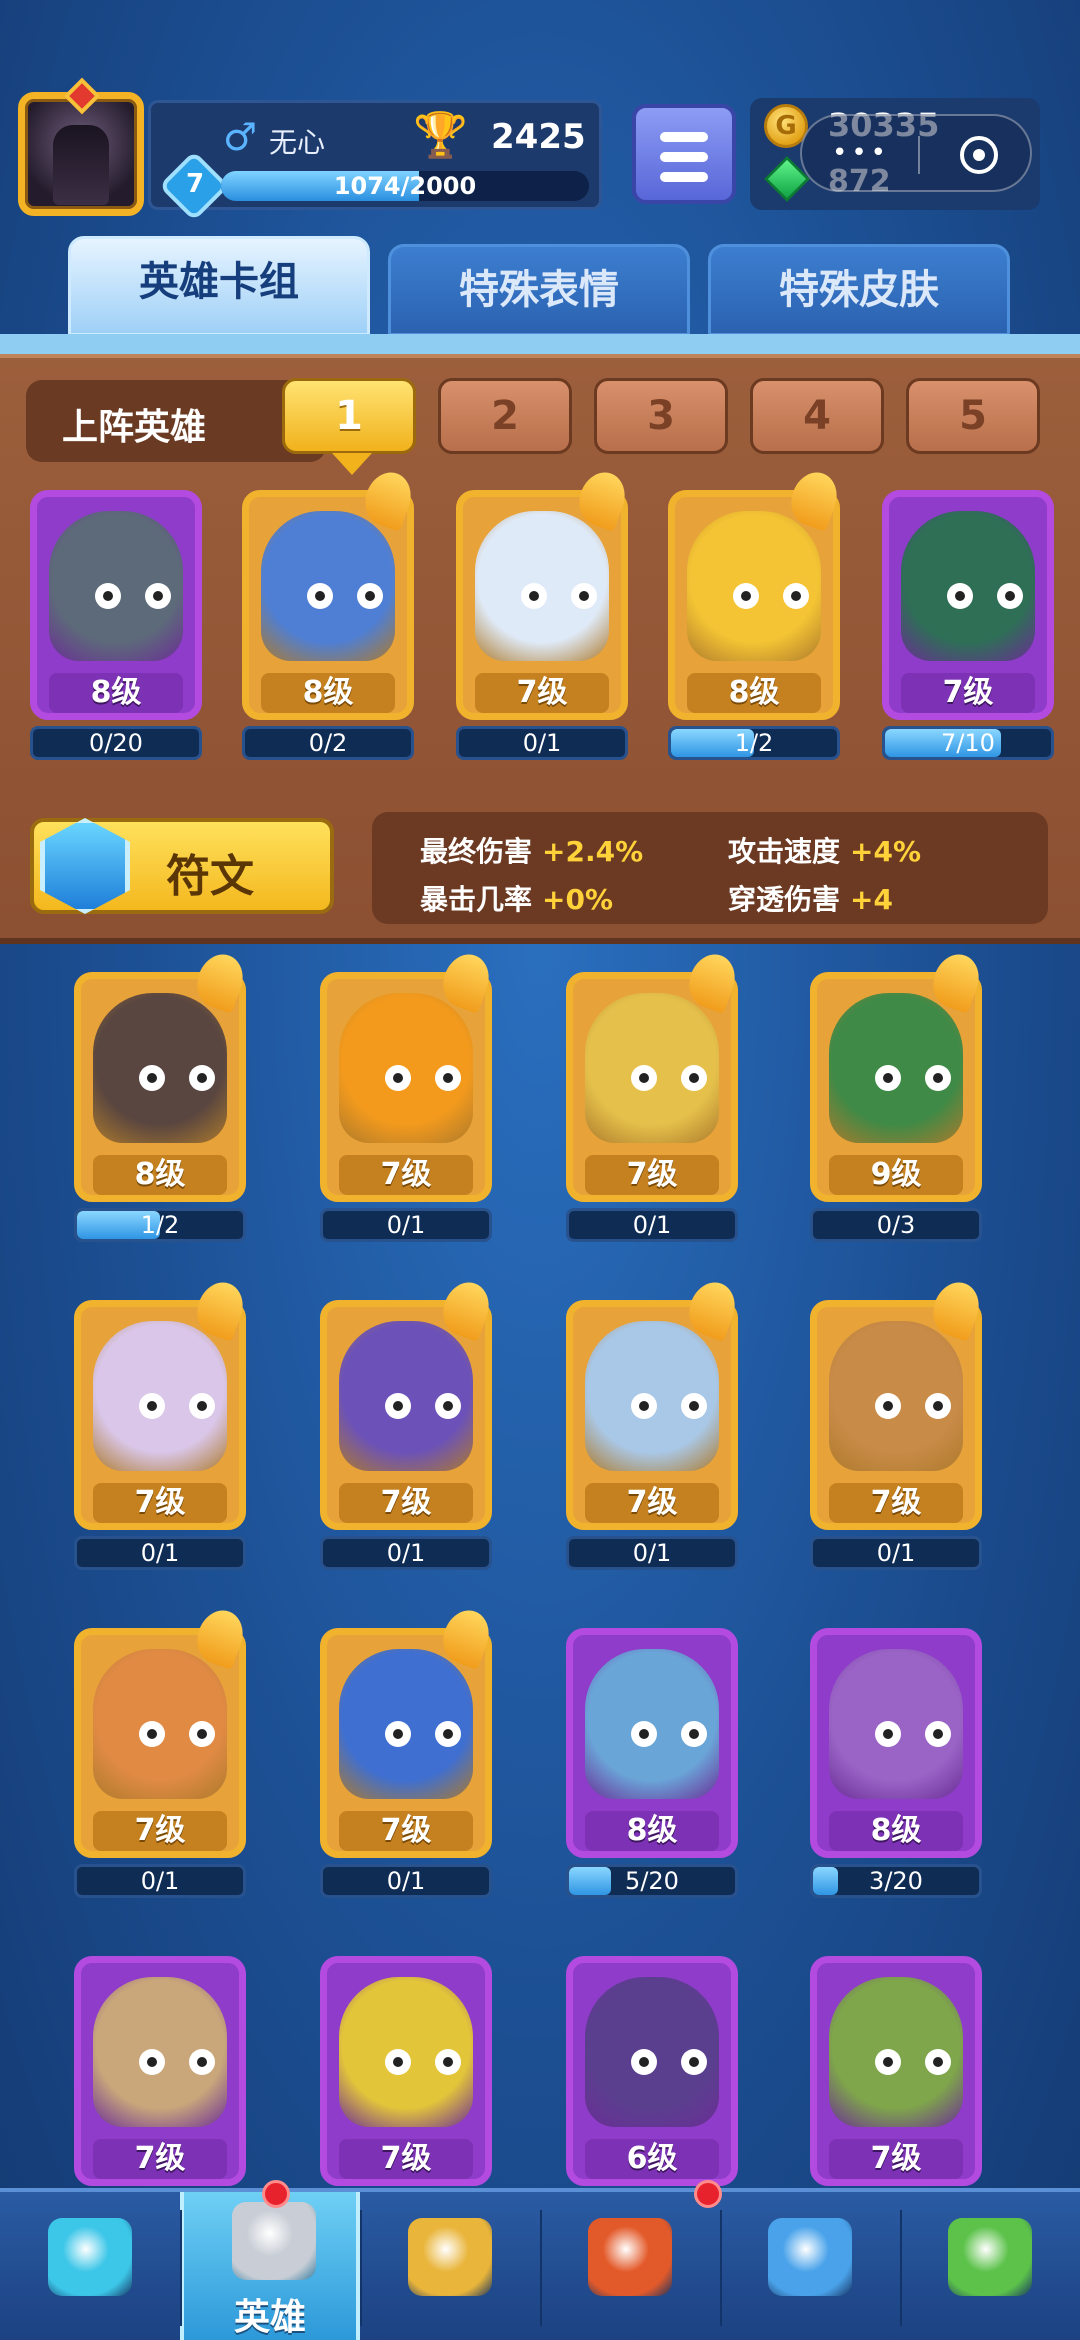 Image resolution: width=1080 pixels, height=2340 pixels. What do you see at coordinates (90, 2266) in the screenshot?
I see `nav-item-treasure-chest` at bounding box center [90, 2266].